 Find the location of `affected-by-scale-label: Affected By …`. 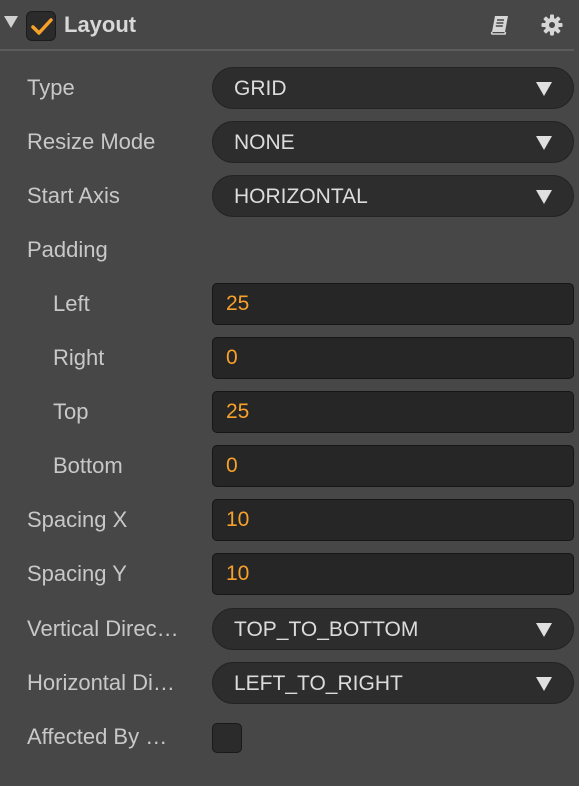

affected-by-scale-label: Affected By … is located at coordinates (97, 736).